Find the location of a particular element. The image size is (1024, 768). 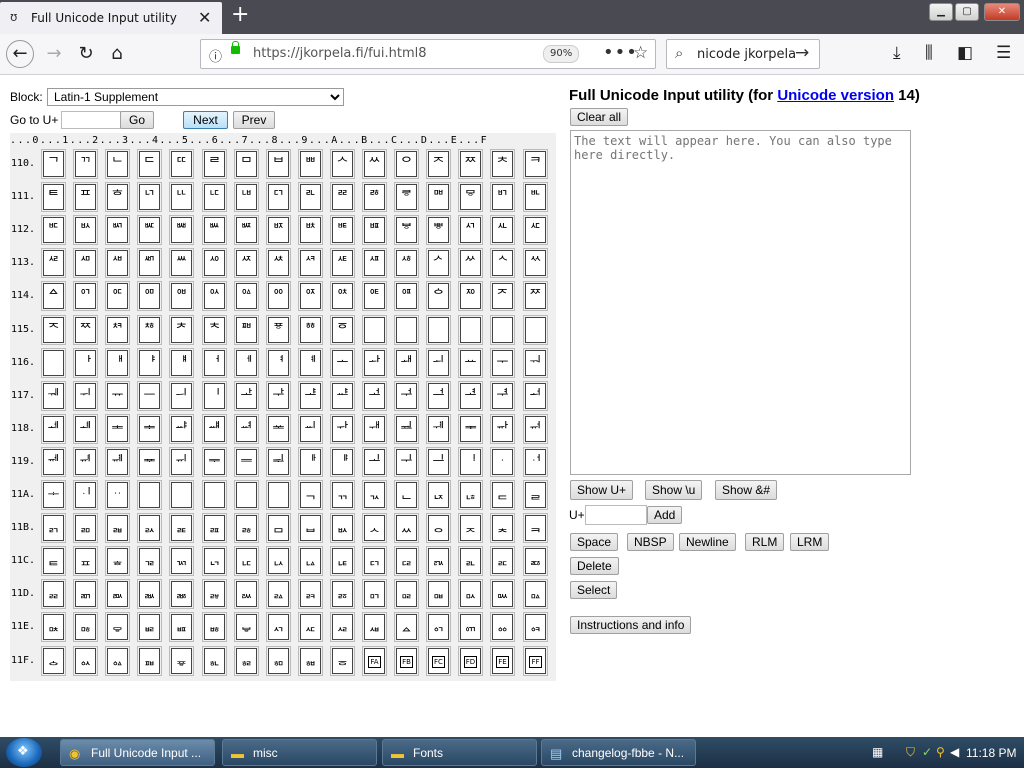

char-cell: ᄢ is located at coordinates (117, 230).